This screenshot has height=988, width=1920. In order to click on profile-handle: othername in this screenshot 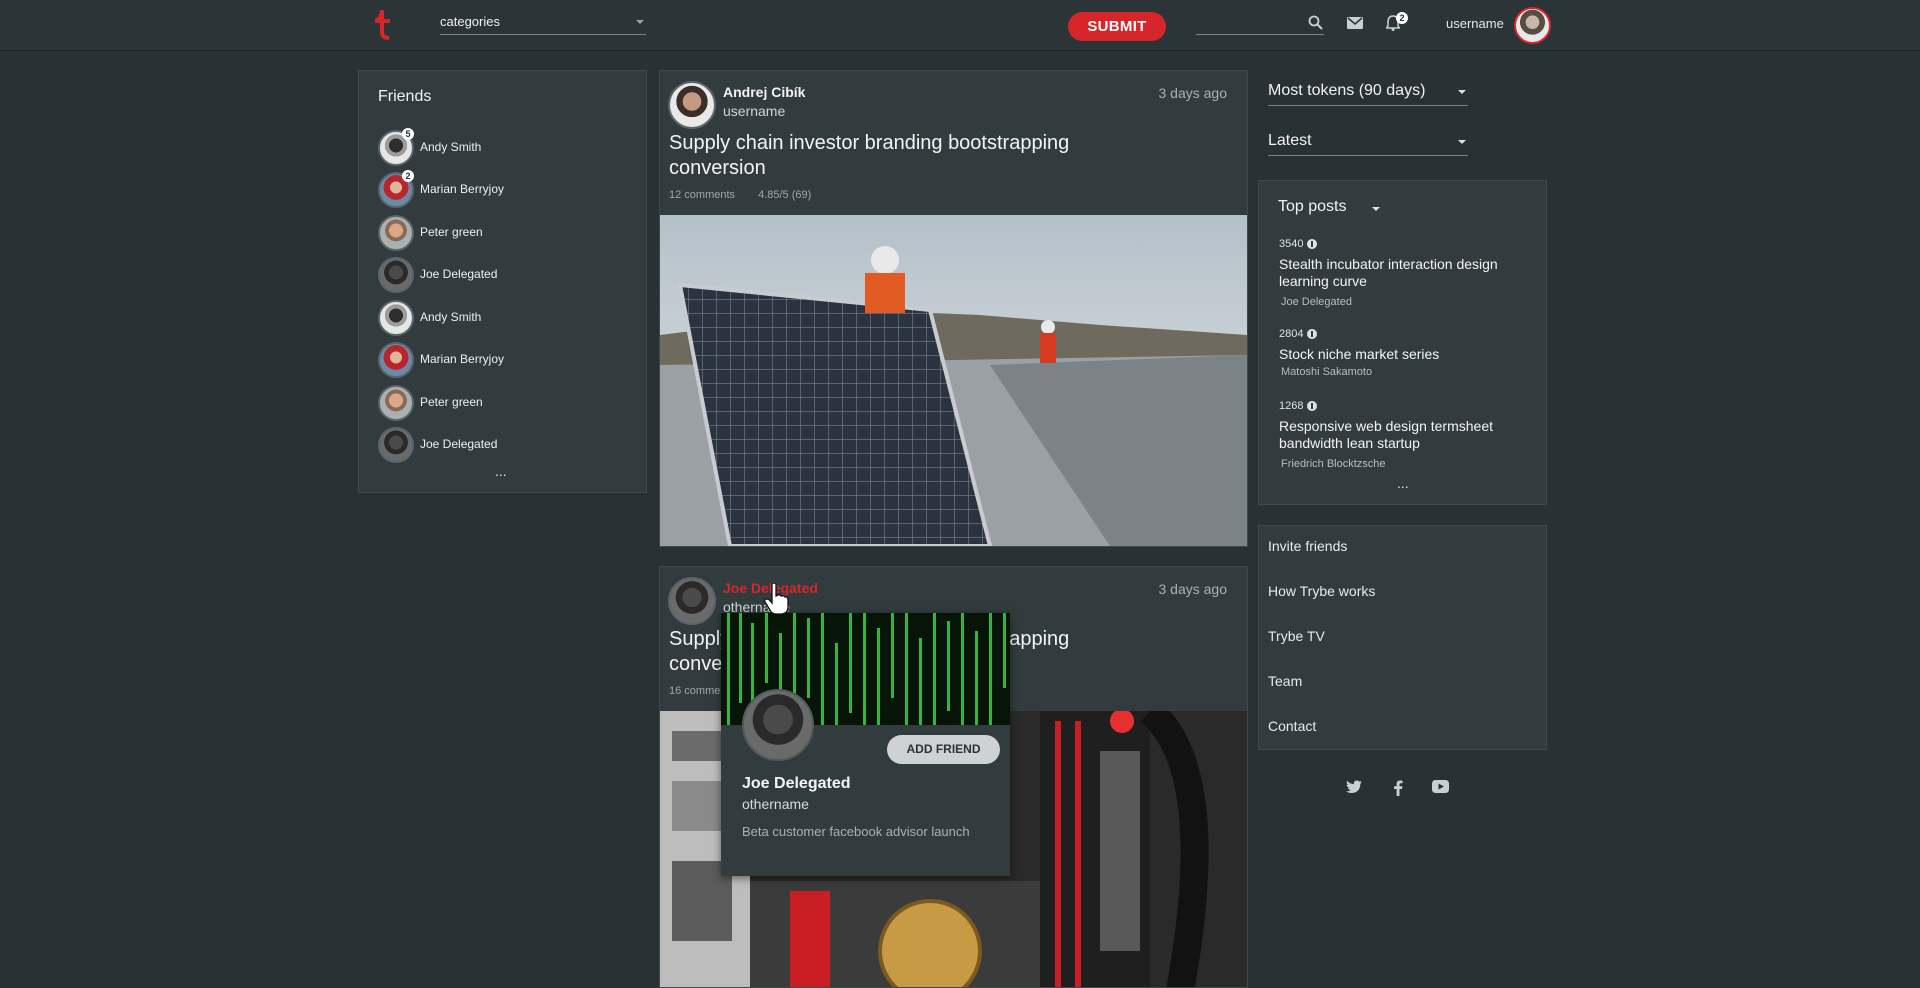, I will do `click(775, 804)`.